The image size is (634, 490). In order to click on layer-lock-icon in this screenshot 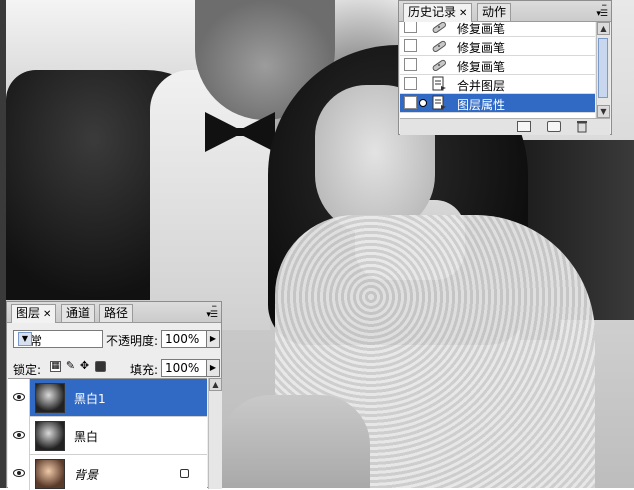, I will do `click(184, 473)`.